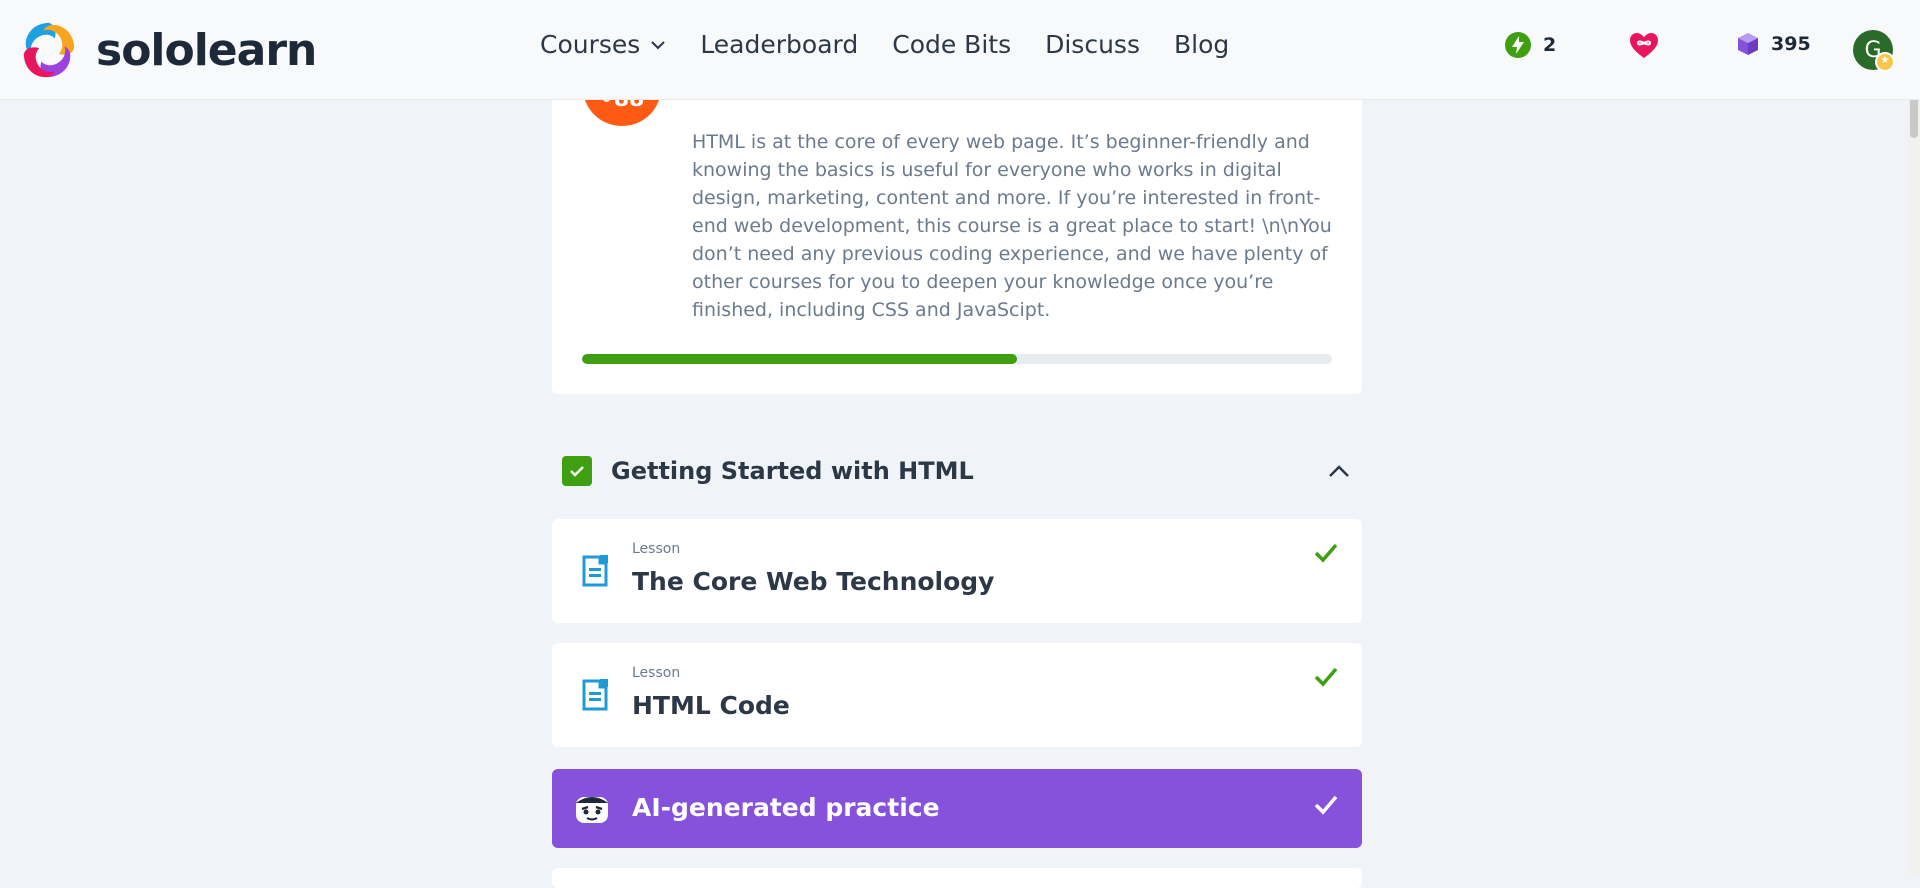 This screenshot has height=888, width=1920. I want to click on lesson-title: The Core Web Technology, so click(813, 581).